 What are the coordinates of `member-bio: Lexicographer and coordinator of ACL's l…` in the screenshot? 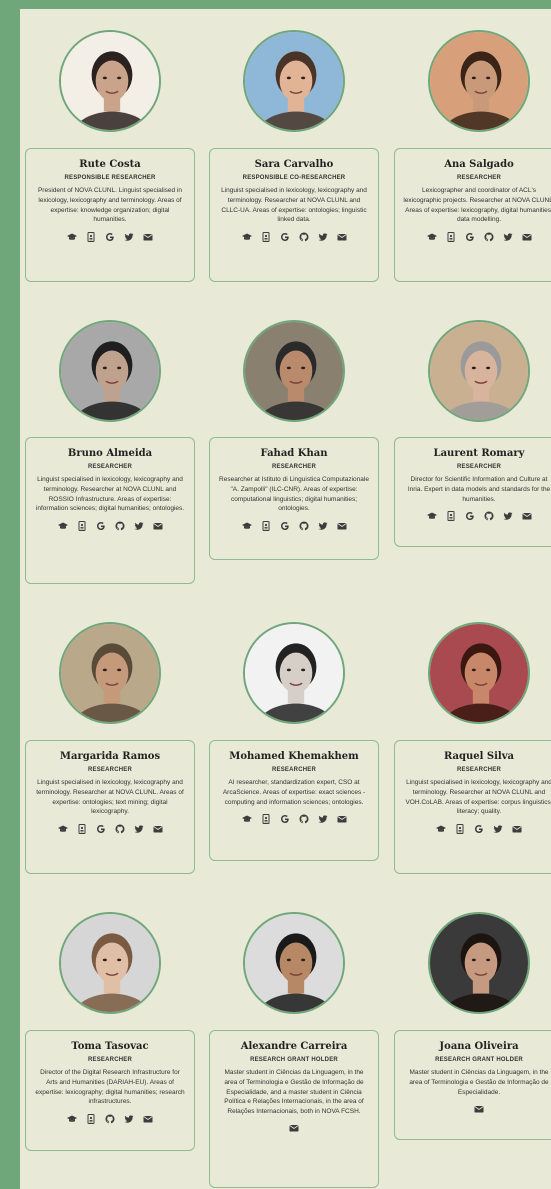 It's located at (477, 205).